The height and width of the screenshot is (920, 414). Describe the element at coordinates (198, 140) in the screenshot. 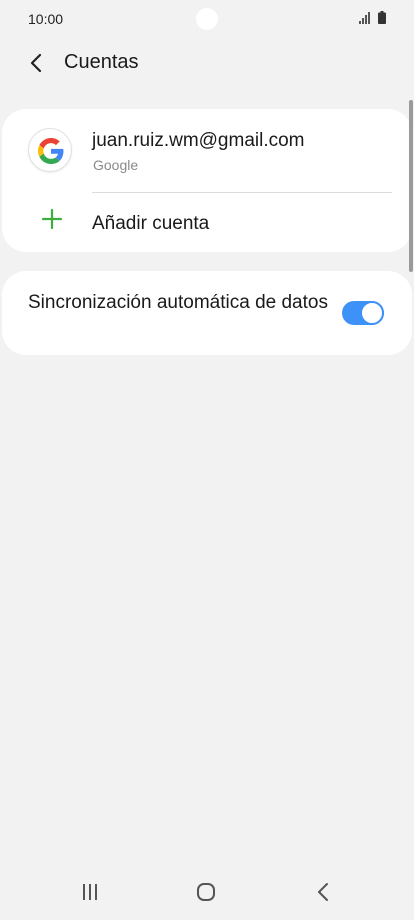

I see `account-email: juan.ruiz.wm@gmail.com` at that location.